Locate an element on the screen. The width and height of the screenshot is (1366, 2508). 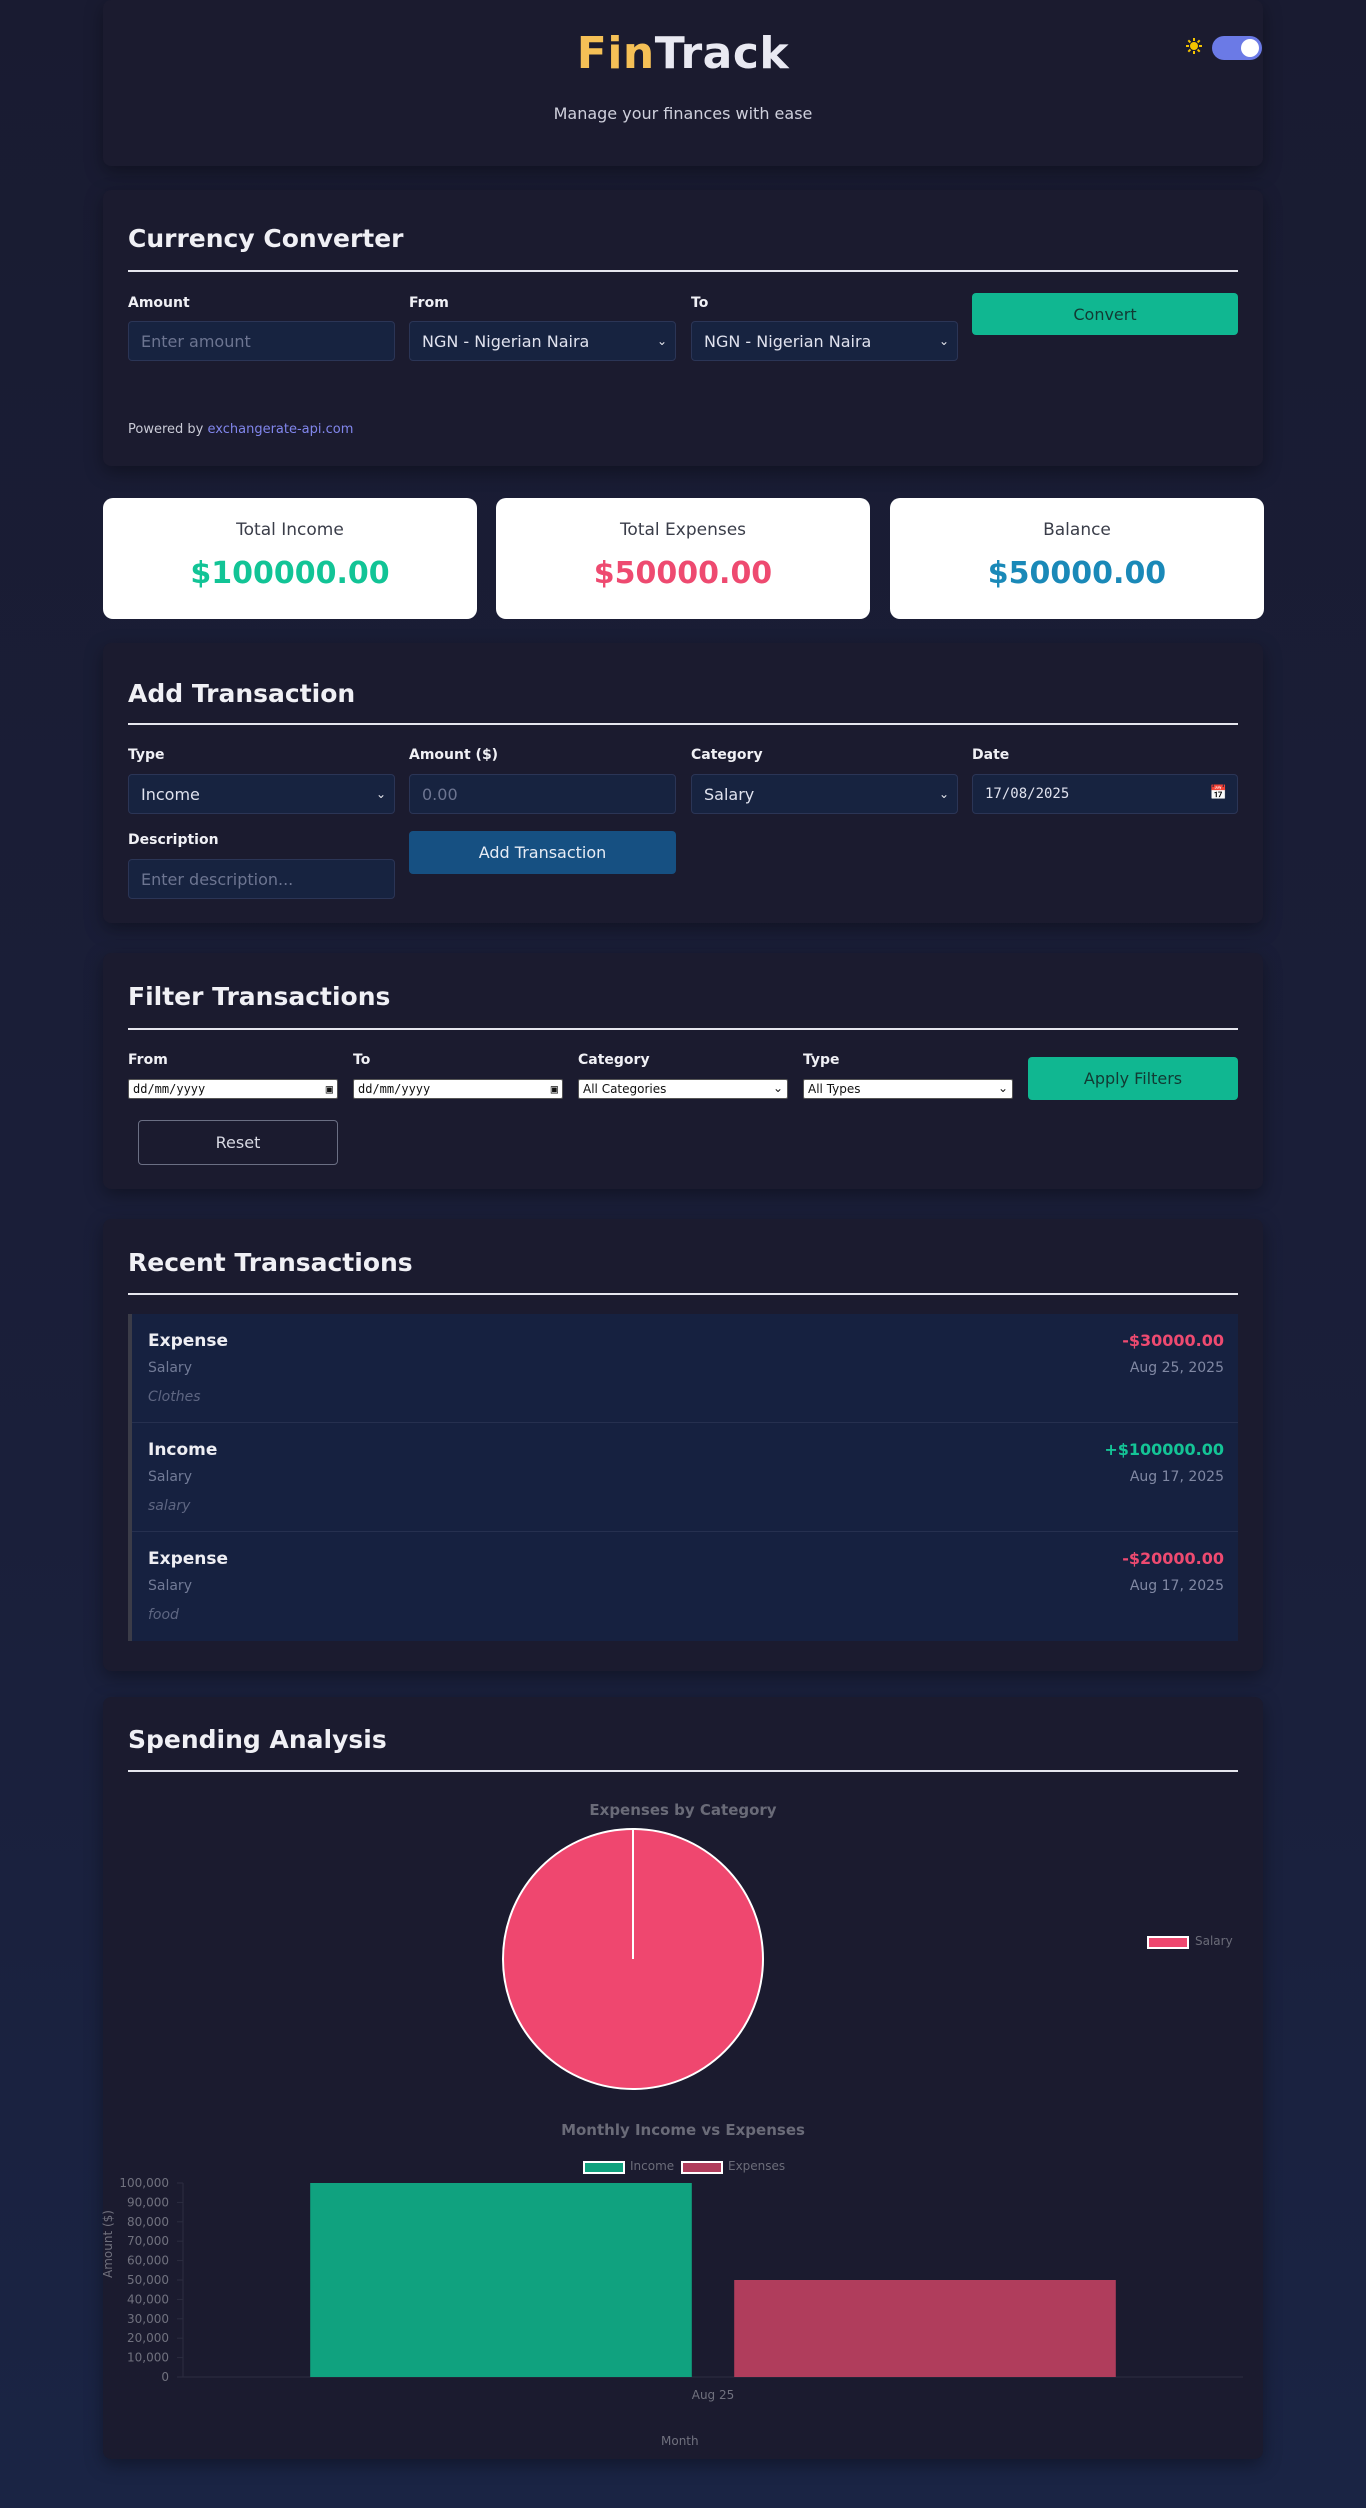
balance-label: Balance is located at coordinates (1077, 530).